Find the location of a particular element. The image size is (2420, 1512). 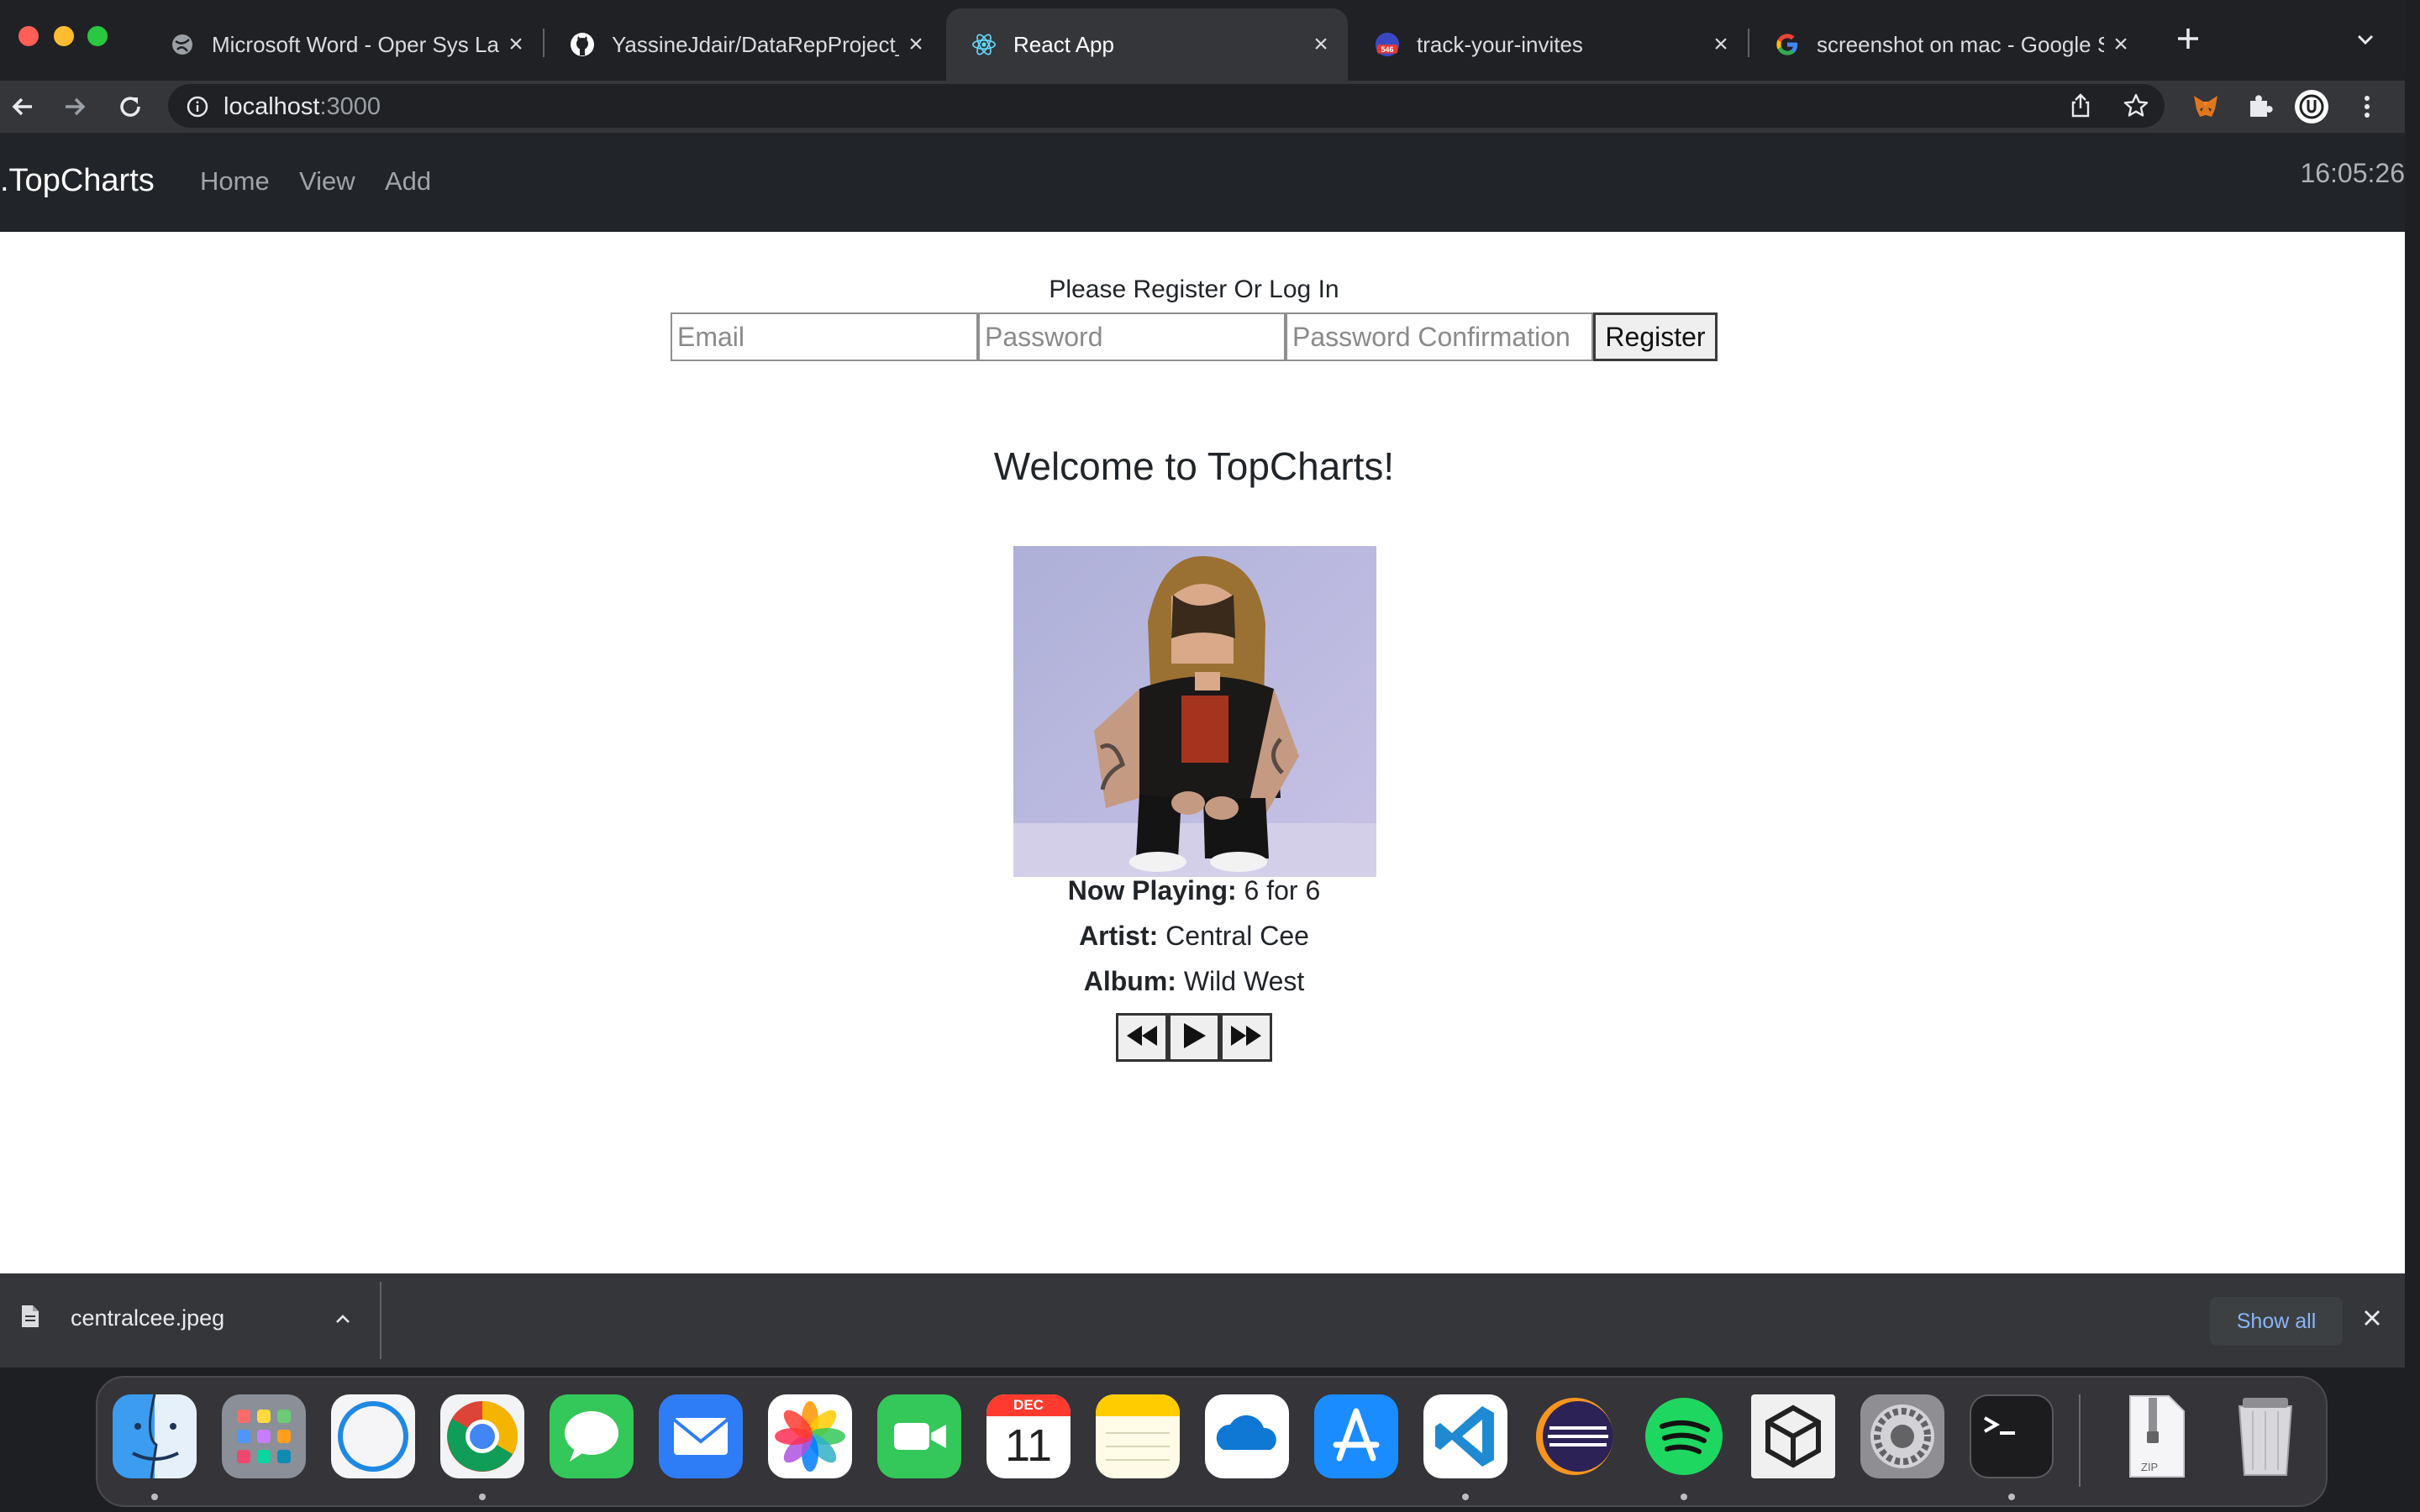

profile-avatar is located at coordinates (2311, 106).